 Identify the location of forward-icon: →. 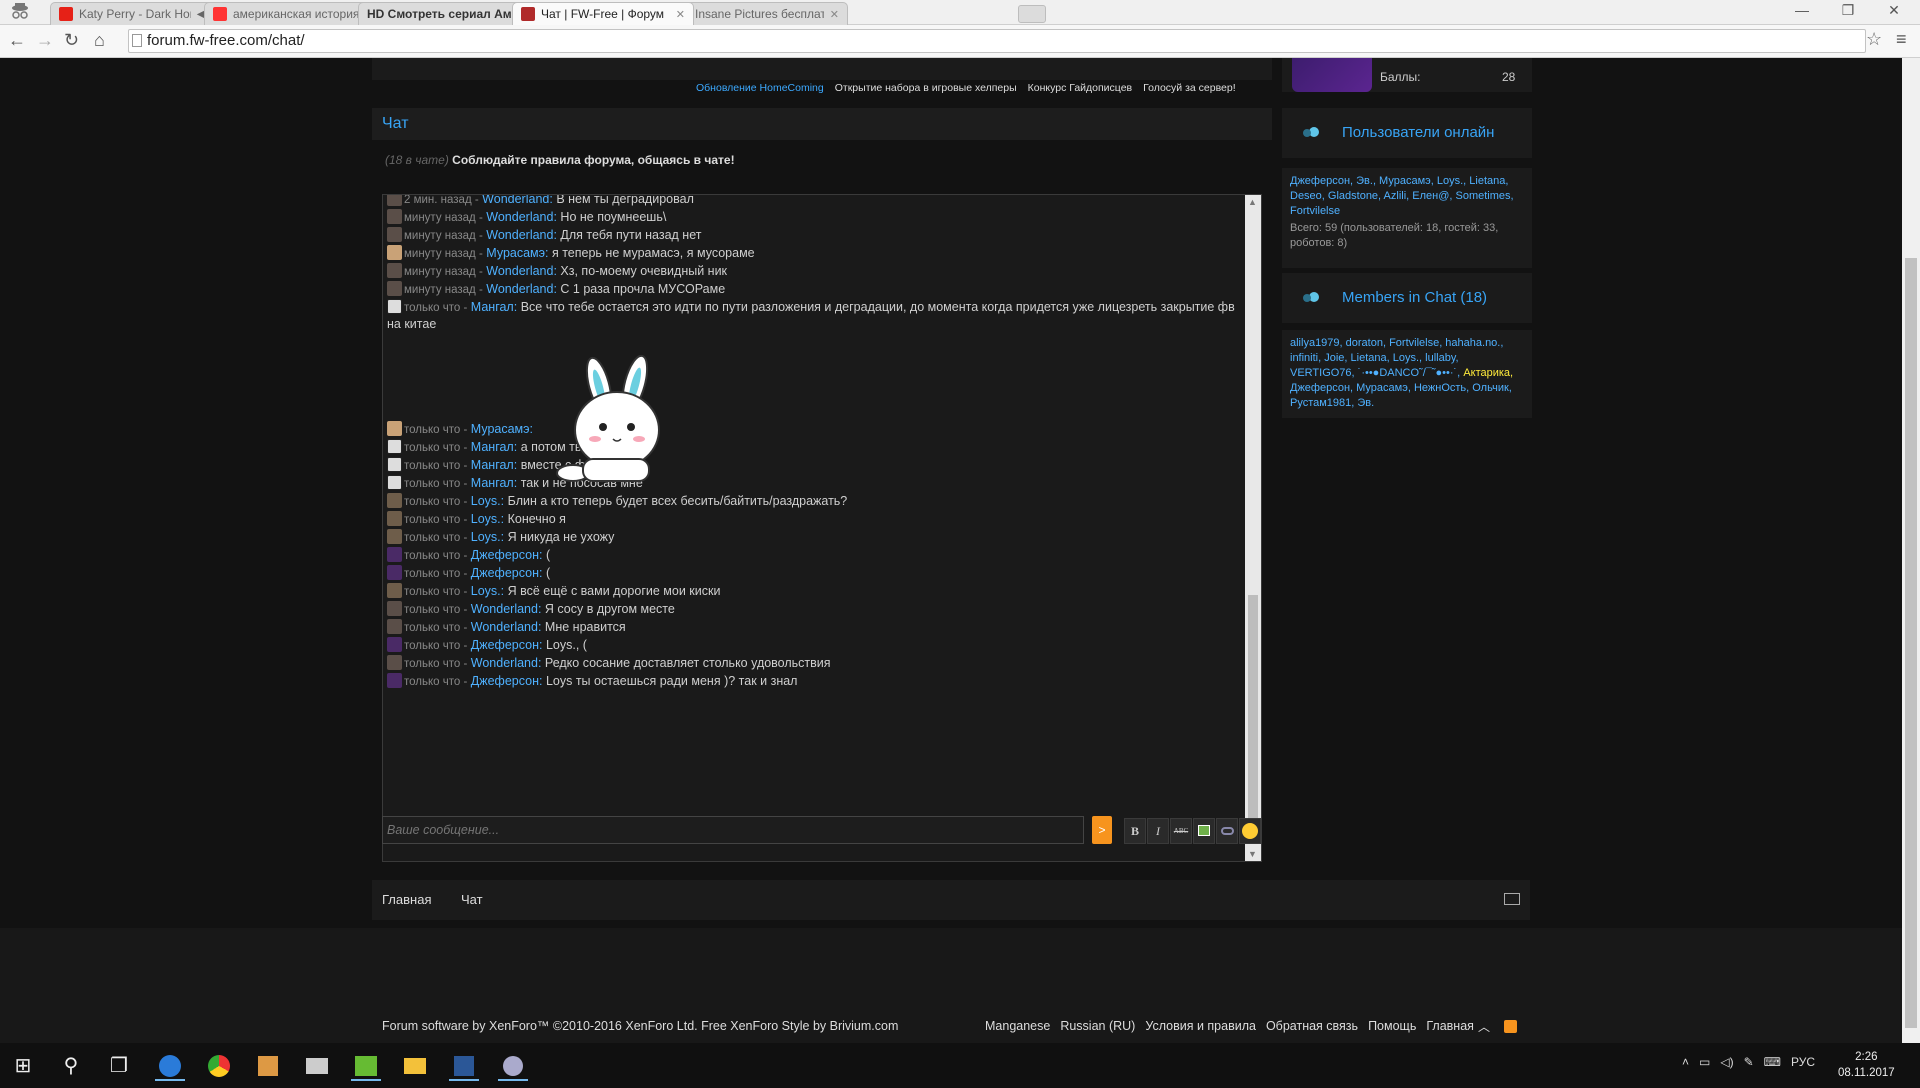
(45, 40).